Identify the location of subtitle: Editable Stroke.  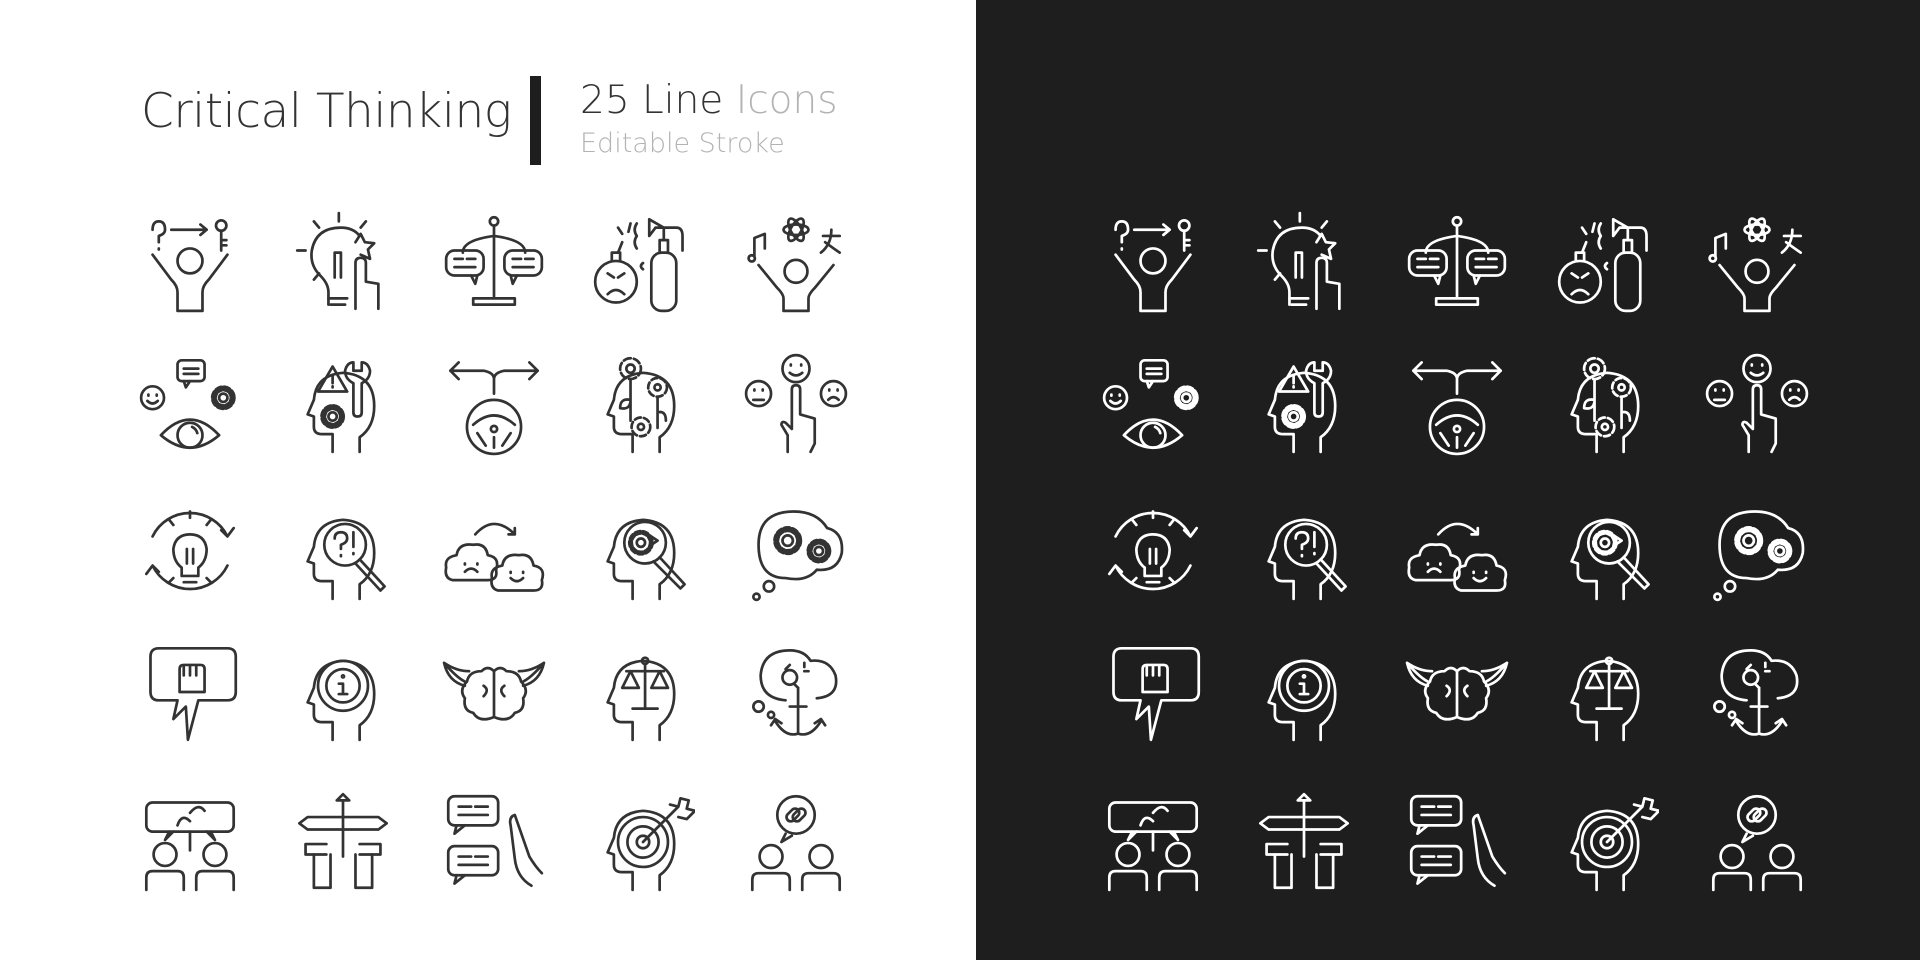
(682, 143).